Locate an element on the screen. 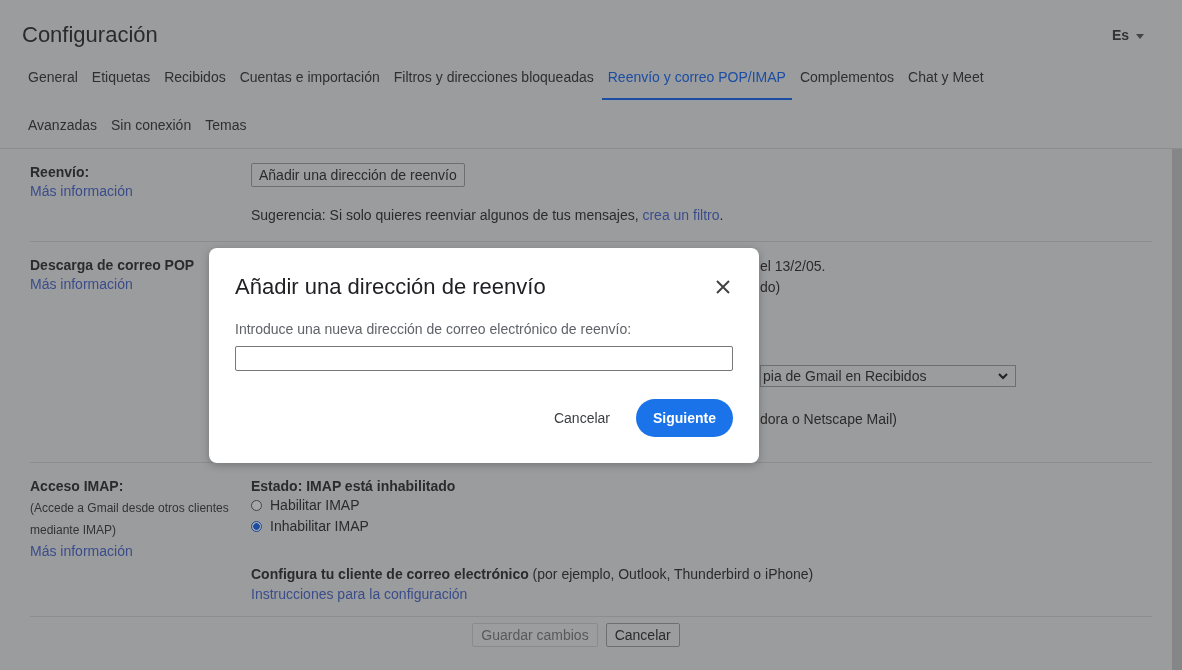 The image size is (1182, 670). dialog-title: Añadir una dirección de reenvío is located at coordinates (390, 287).